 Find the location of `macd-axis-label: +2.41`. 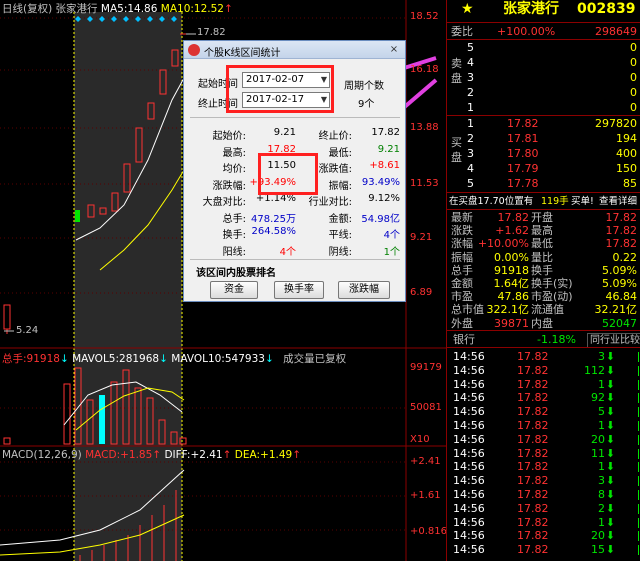

macd-axis-label: +2.41 is located at coordinates (425, 461).